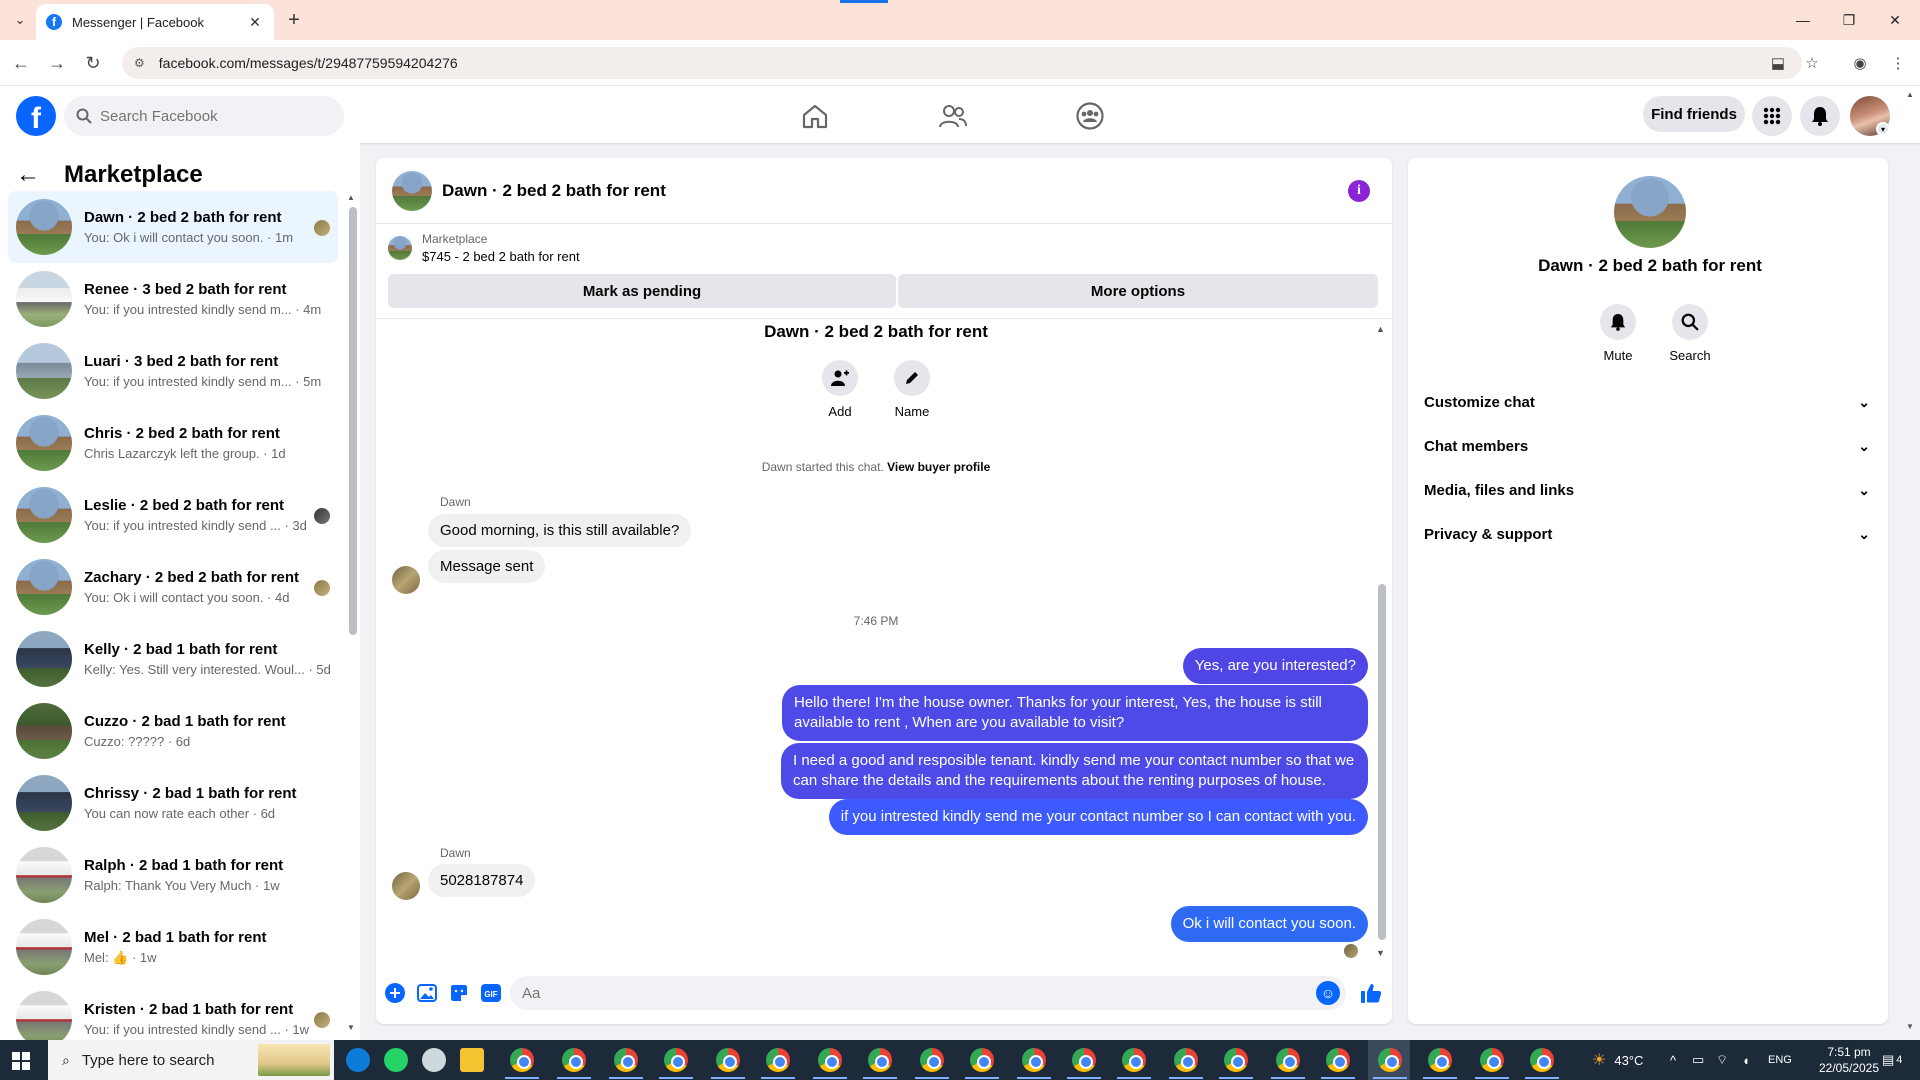 The width and height of the screenshot is (1920, 1080). What do you see at coordinates (353, 421) in the screenshot?
I see `sidebar-scrollbar` at bounding box center [353, 421].